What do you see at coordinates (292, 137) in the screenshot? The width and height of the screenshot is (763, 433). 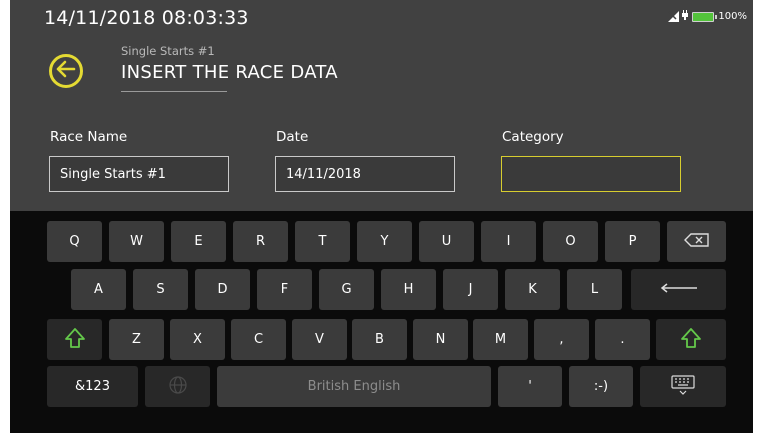 I see `date-label: Date` at bounding box center [292, 137].